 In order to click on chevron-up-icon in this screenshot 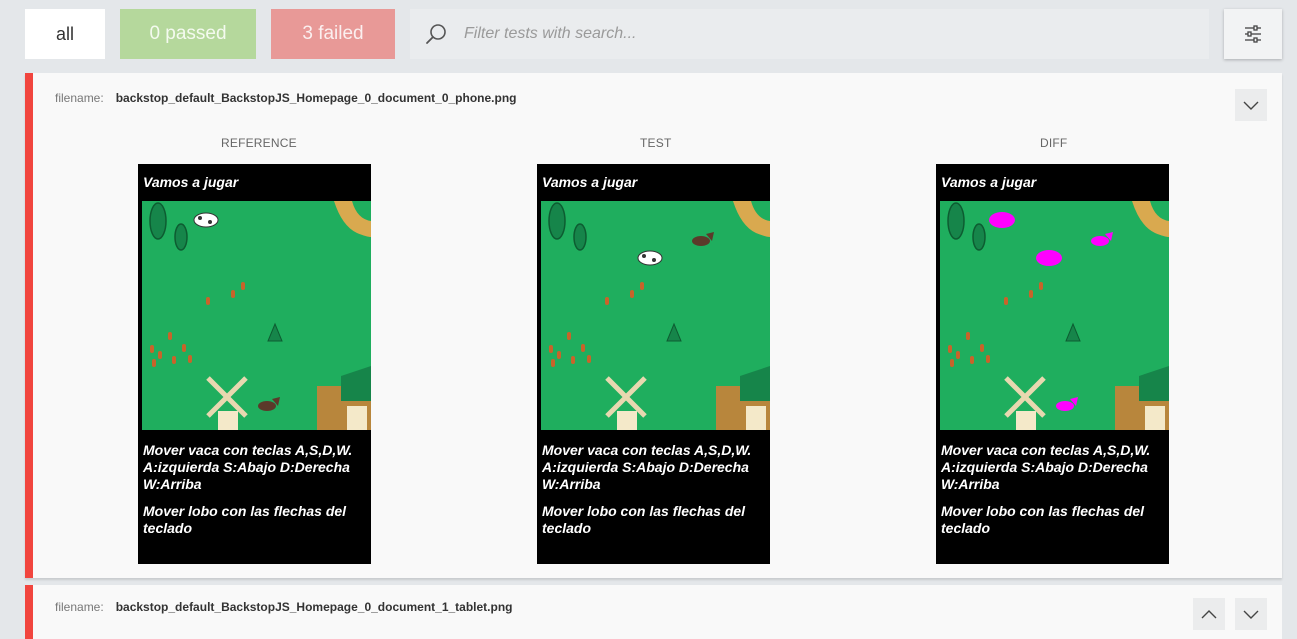, I will do `click(1209, 614)`.